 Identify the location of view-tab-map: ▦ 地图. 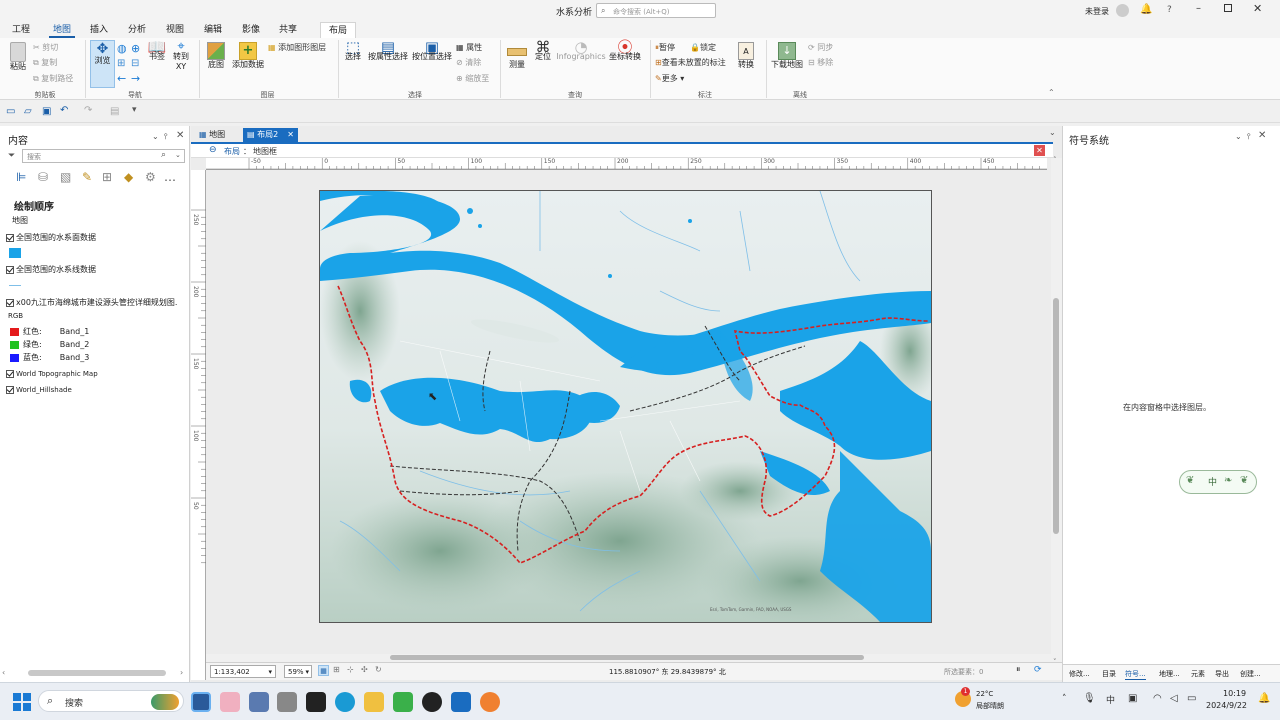
(212, 135).